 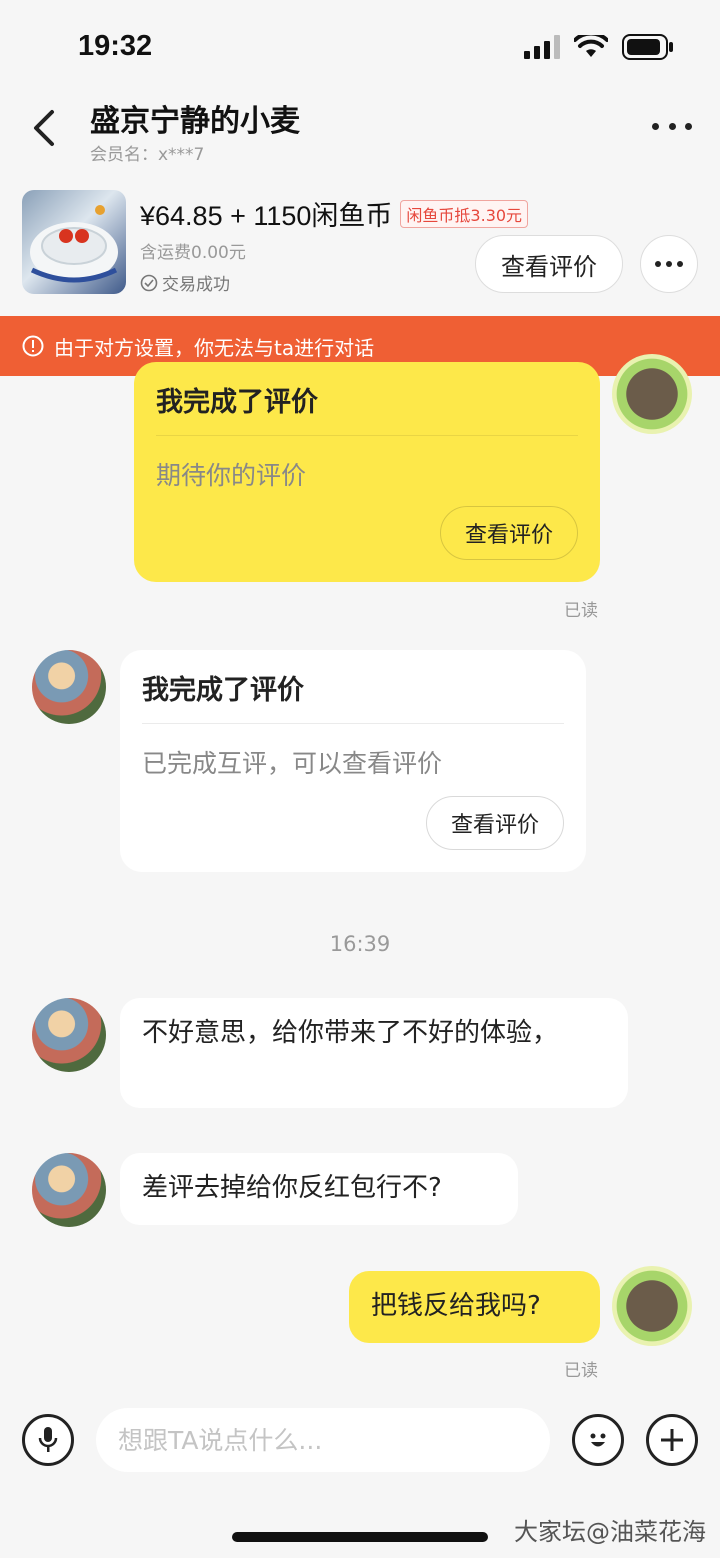 I want to click on product-price: ¥64.85 + 1150闲鱼币, so click(x=266, y=216).